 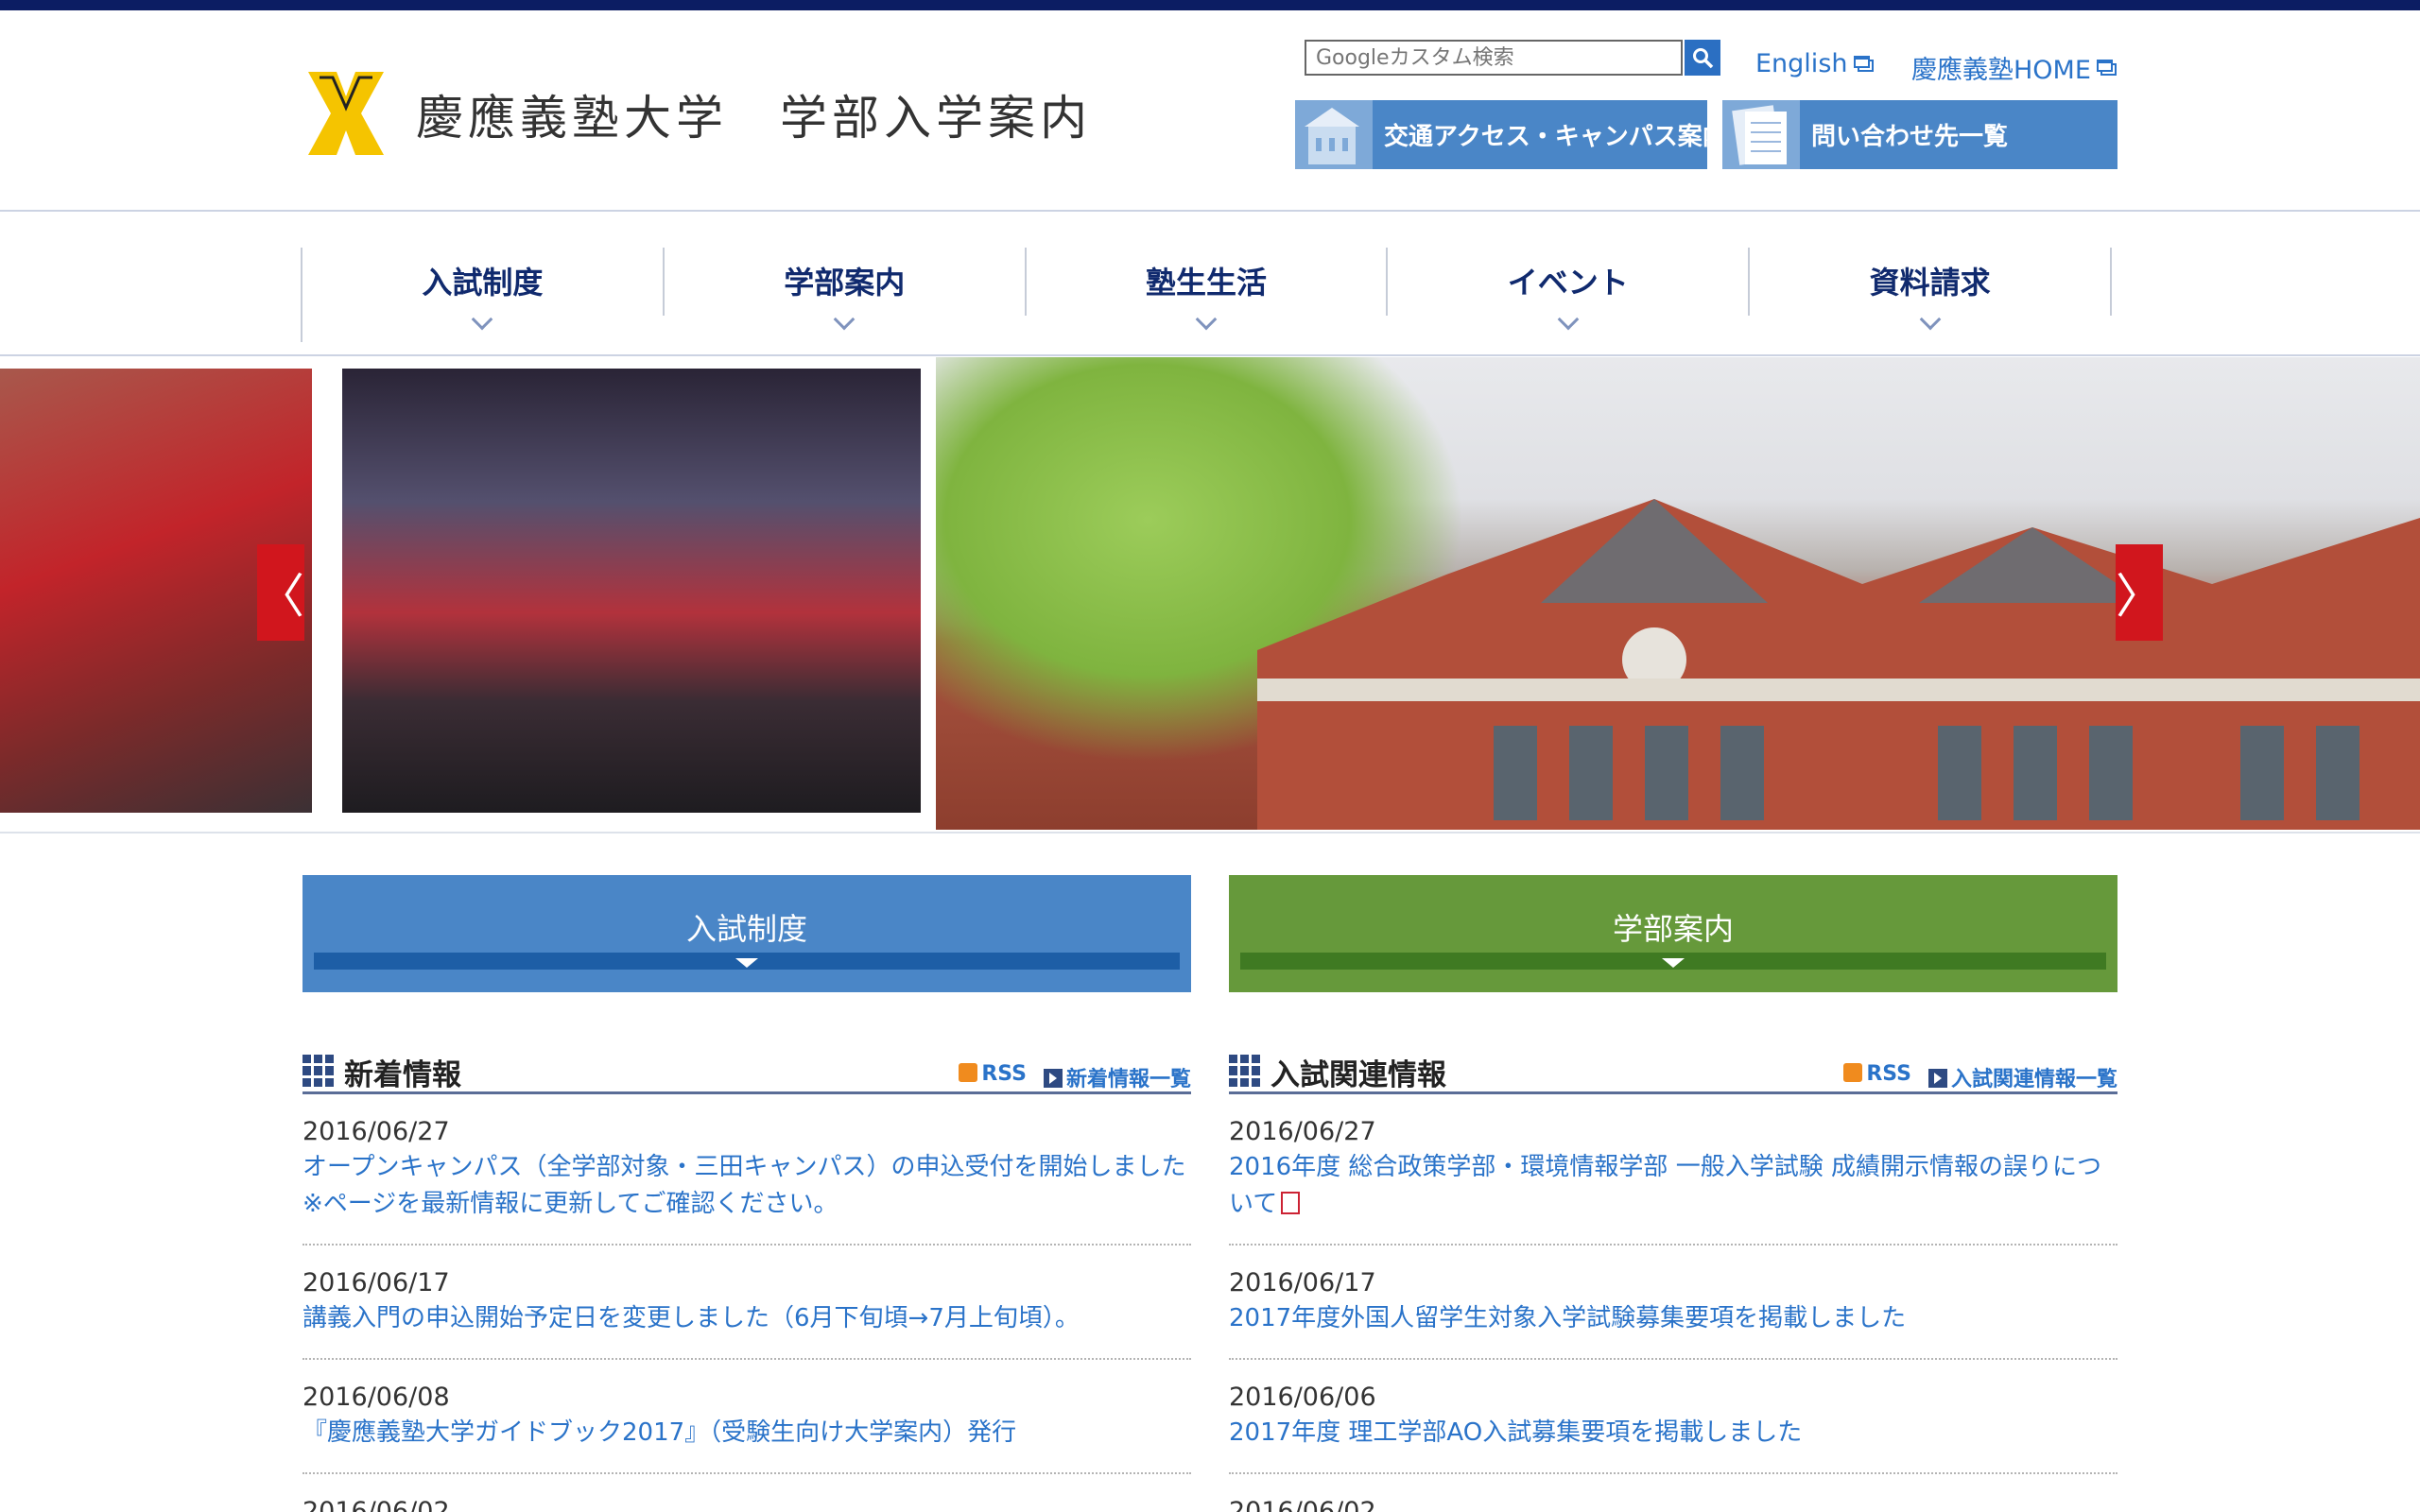 I want to click on exam-list-link: 入試関連情報一覧, so click(x=2022, y=1077).